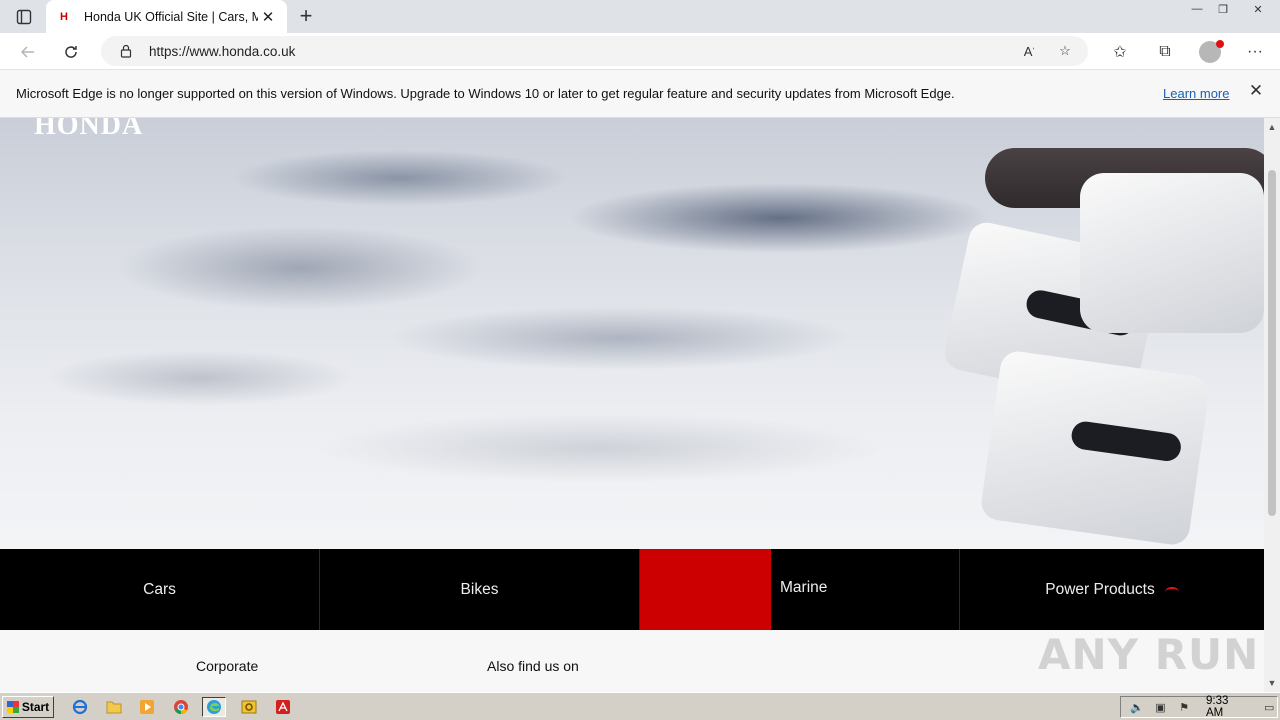 This screenshot has height=720, width=1280. What do you see at coordinates (804, 587) in the screenshot?
I see `nav-tile-label: Marine` at bounding box center [804, 587].